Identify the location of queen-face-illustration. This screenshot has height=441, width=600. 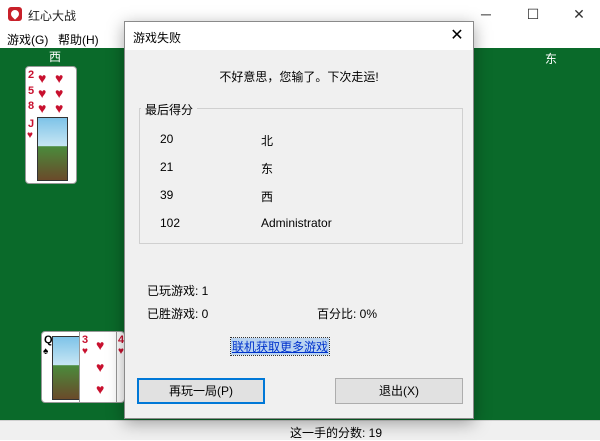
(66, 368).